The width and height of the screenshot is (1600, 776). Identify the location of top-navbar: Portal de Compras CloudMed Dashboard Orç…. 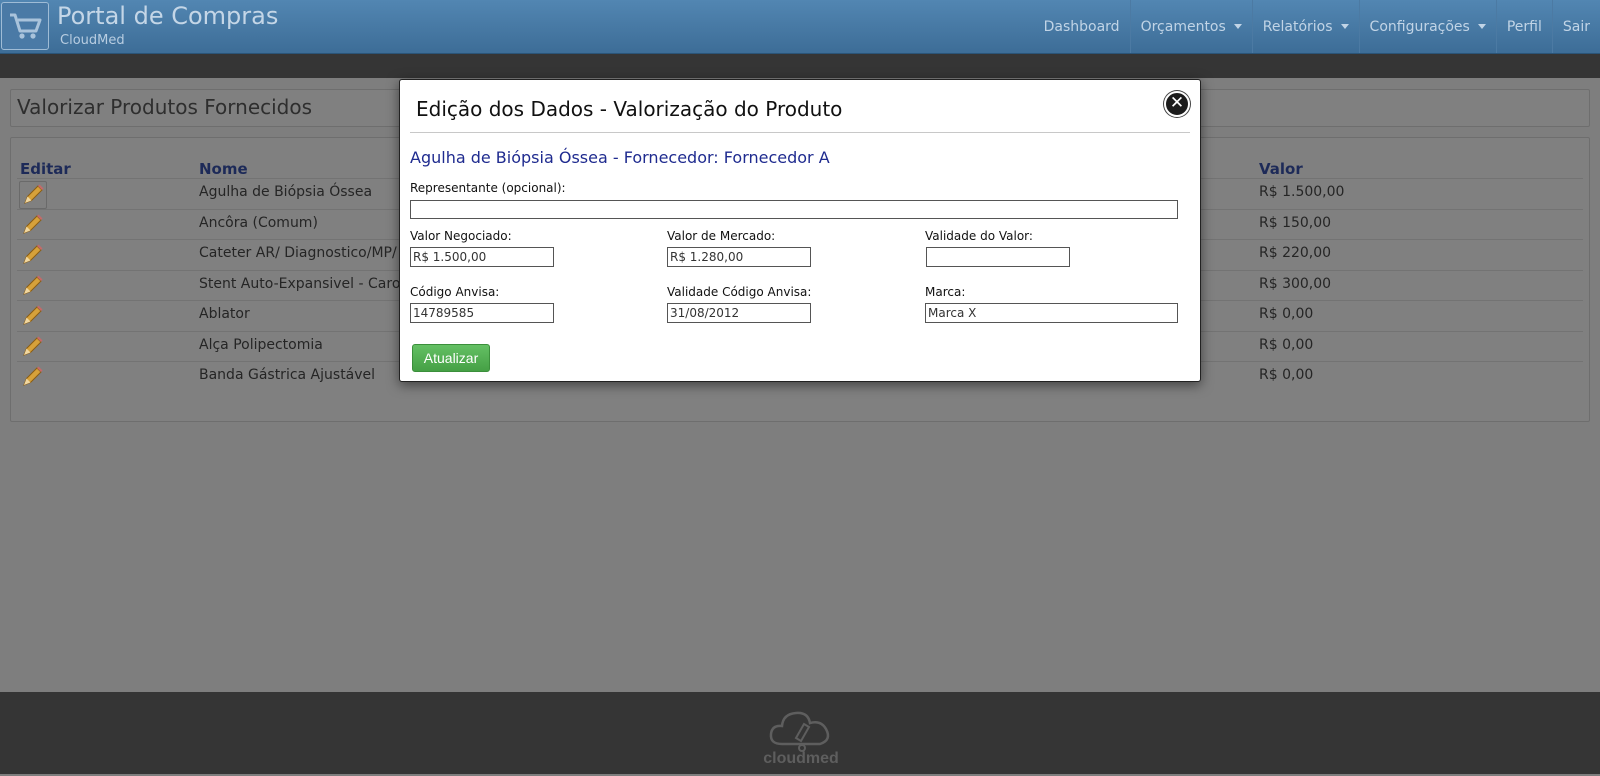
(800, 27).